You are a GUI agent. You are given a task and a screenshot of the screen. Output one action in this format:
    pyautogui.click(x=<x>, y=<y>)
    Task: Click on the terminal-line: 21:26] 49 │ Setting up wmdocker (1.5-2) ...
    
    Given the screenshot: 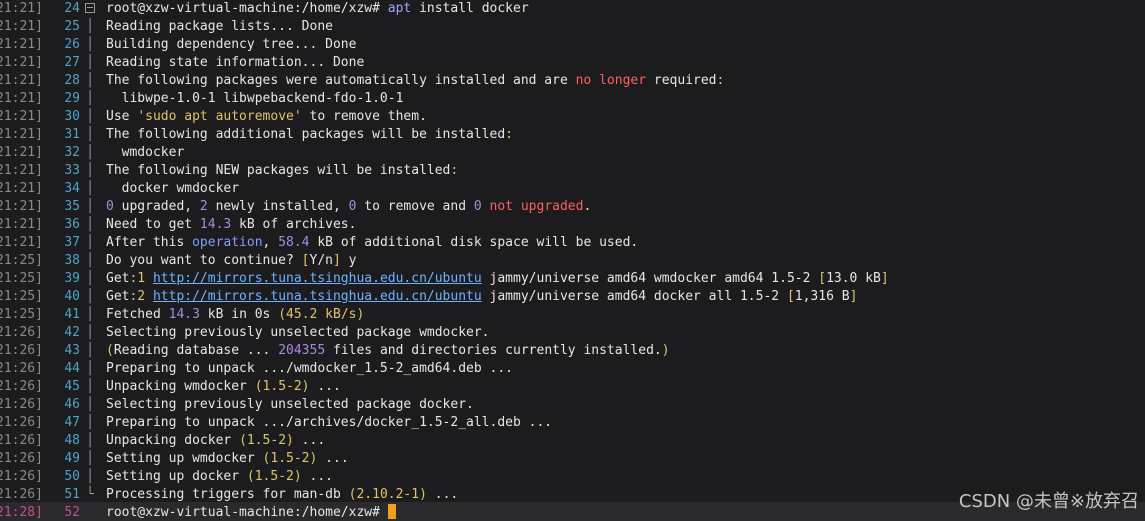 What is the action you would take?
    pyautogui.click(x=572, y=459)
    